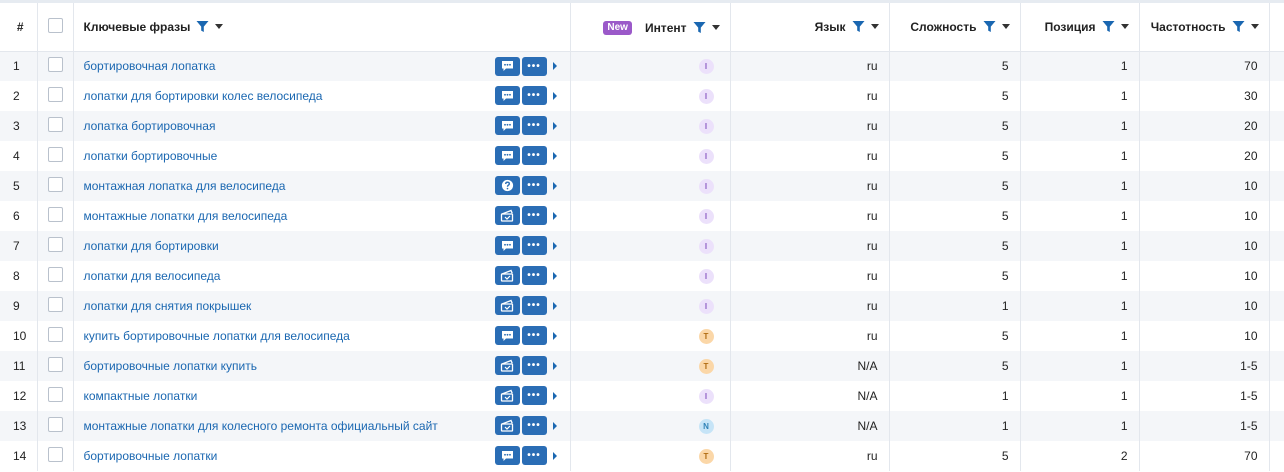 The image size is (1284, 472). Describe the element at coordinates (168, 306) in the screenshot. I see `keyword-link: лопатки для снятия покрышек` at that location.